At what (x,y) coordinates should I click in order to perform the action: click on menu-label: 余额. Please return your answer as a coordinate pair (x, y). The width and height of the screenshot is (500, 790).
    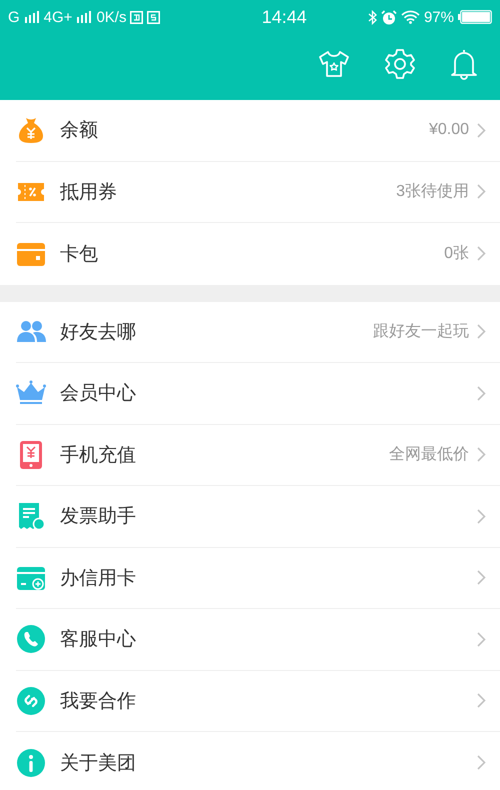
    Looking at the image, I should click on (79, 131).